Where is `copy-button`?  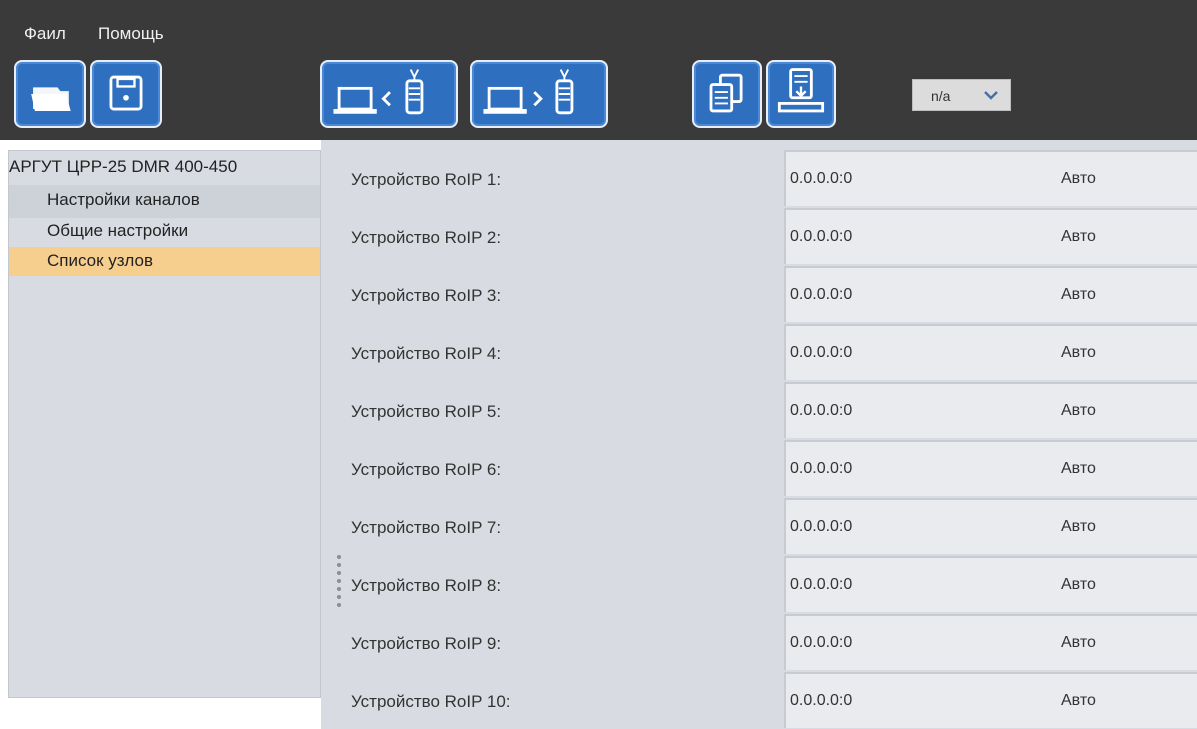
copy-button is located at coordinates (727, 94).